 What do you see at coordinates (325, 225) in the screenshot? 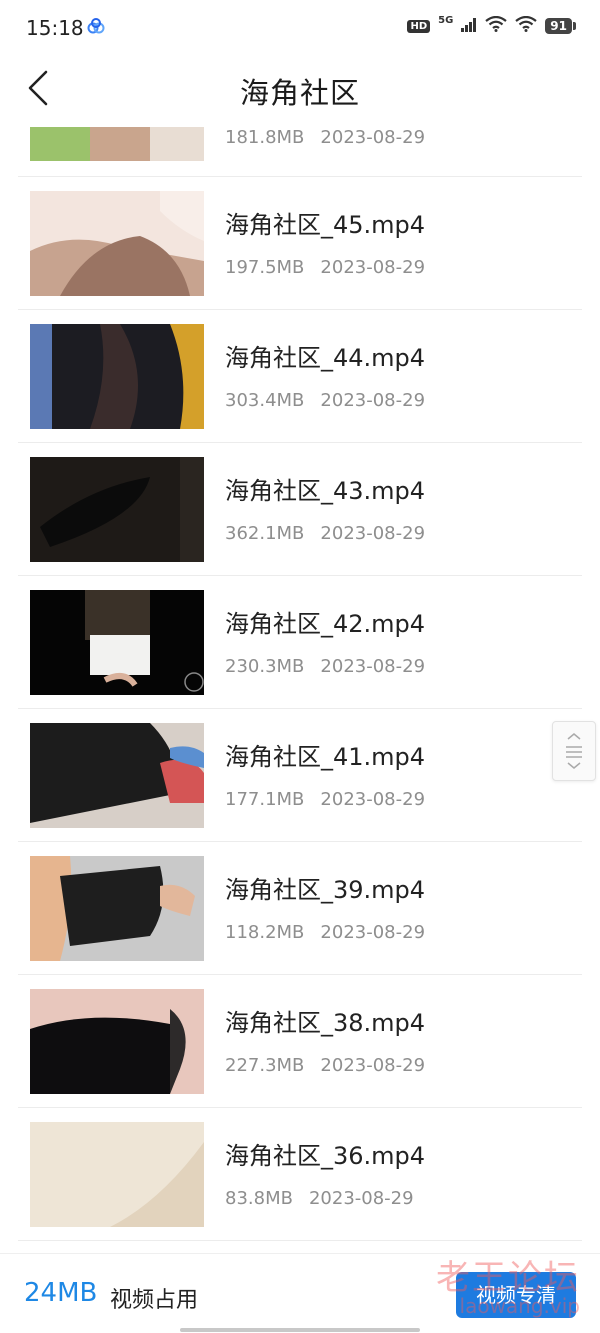
I see `video-title: 海角社区_45.mp4` at bounding box center [325, 225].